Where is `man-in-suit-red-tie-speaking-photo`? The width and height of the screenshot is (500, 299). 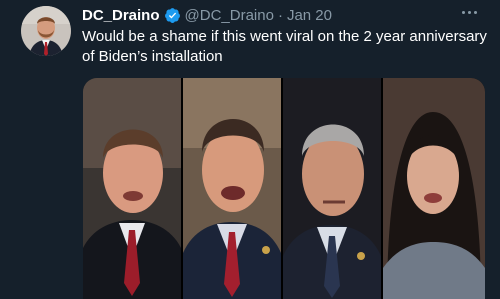
man-in-suit-red-tie-speaking-photo is located at coordinates (232, 188).